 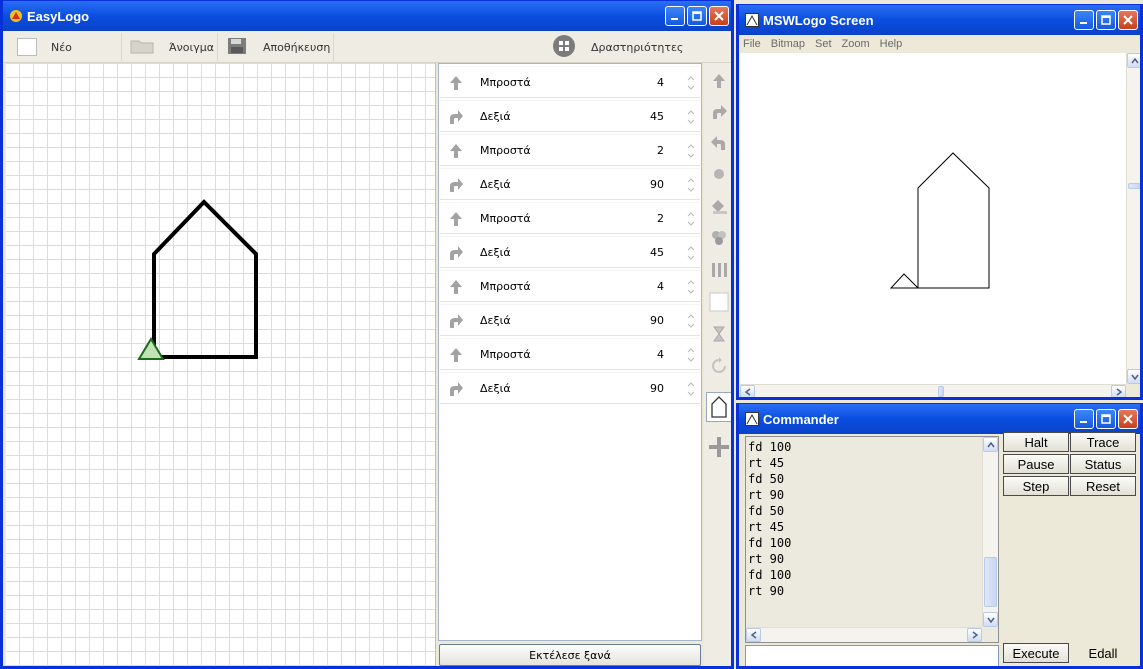 What do you see at coordinates (367, 16) in the screenshot?
I see `easylogo-titlebar: EasyLogo` at bounding box center [367, 16].